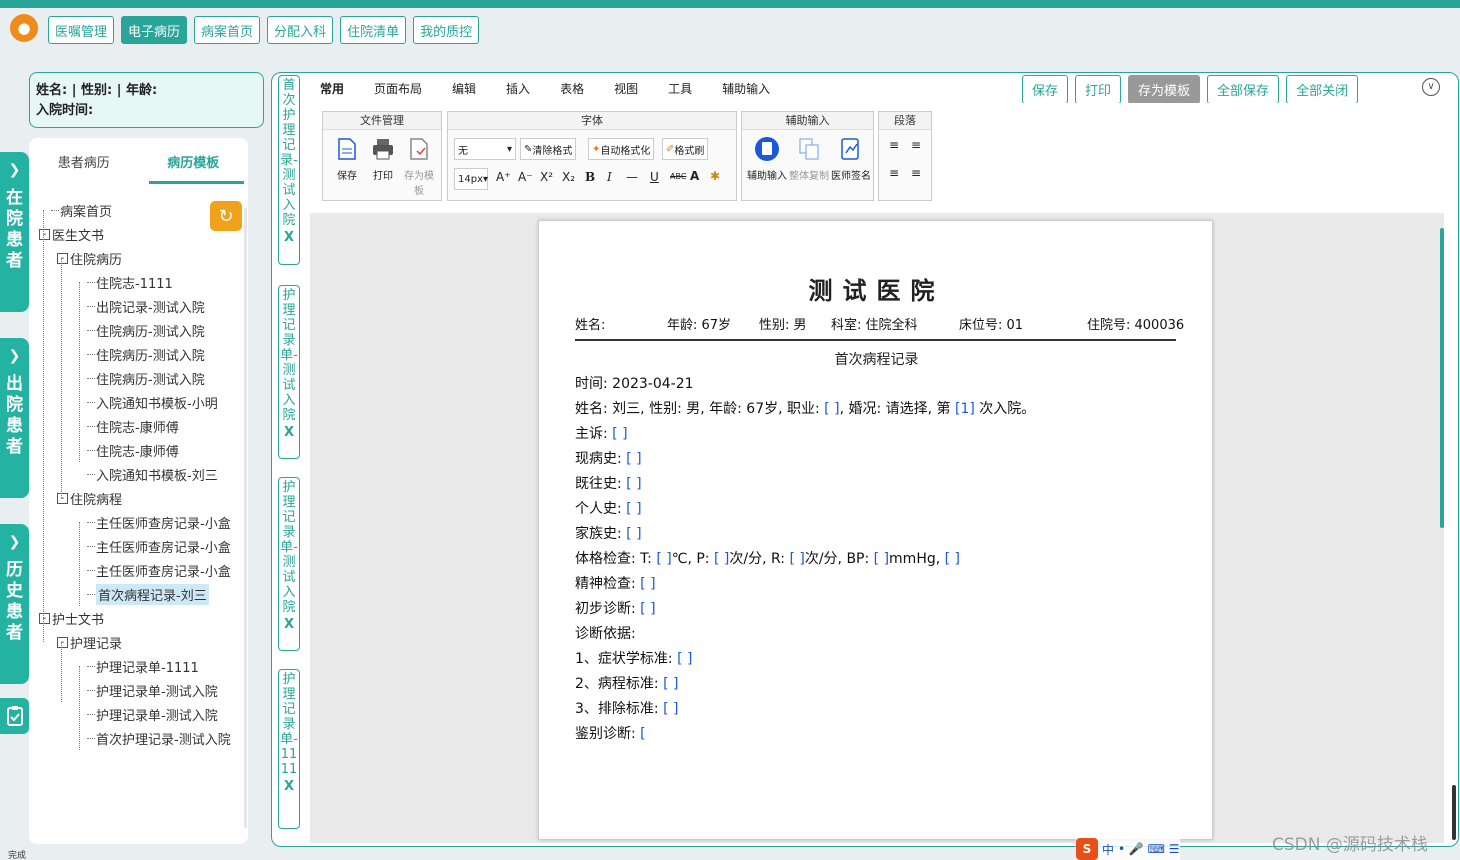  Describe the element at coordinates (347, 158) in the screenshot. I see `ribbon-save-button: 保存` at that location.